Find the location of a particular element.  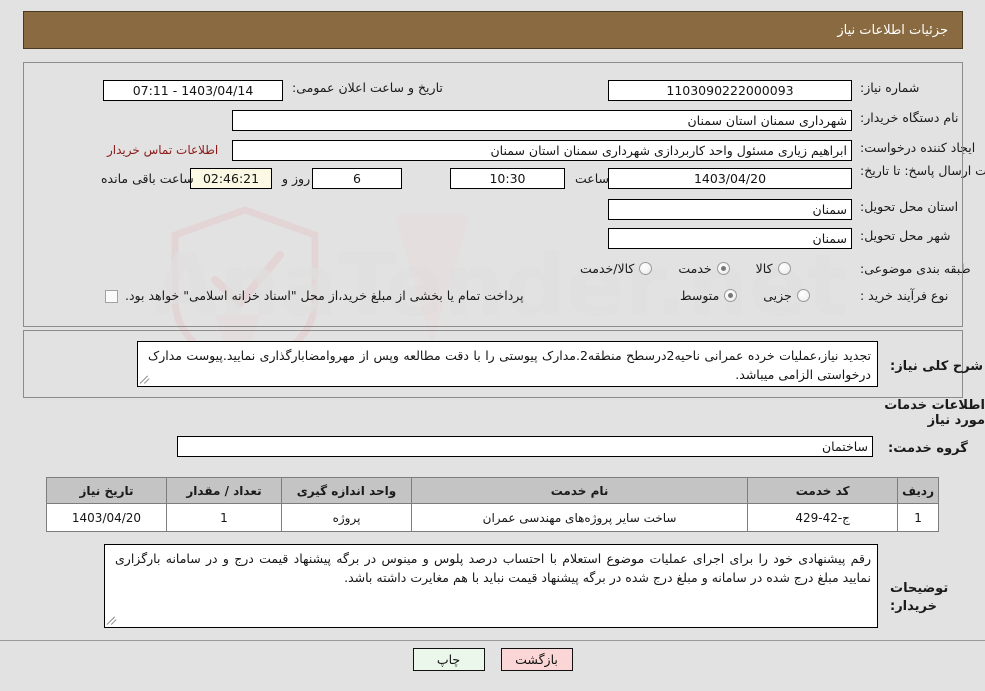

back-button: بازگشت is located at coordinates (536, 659).